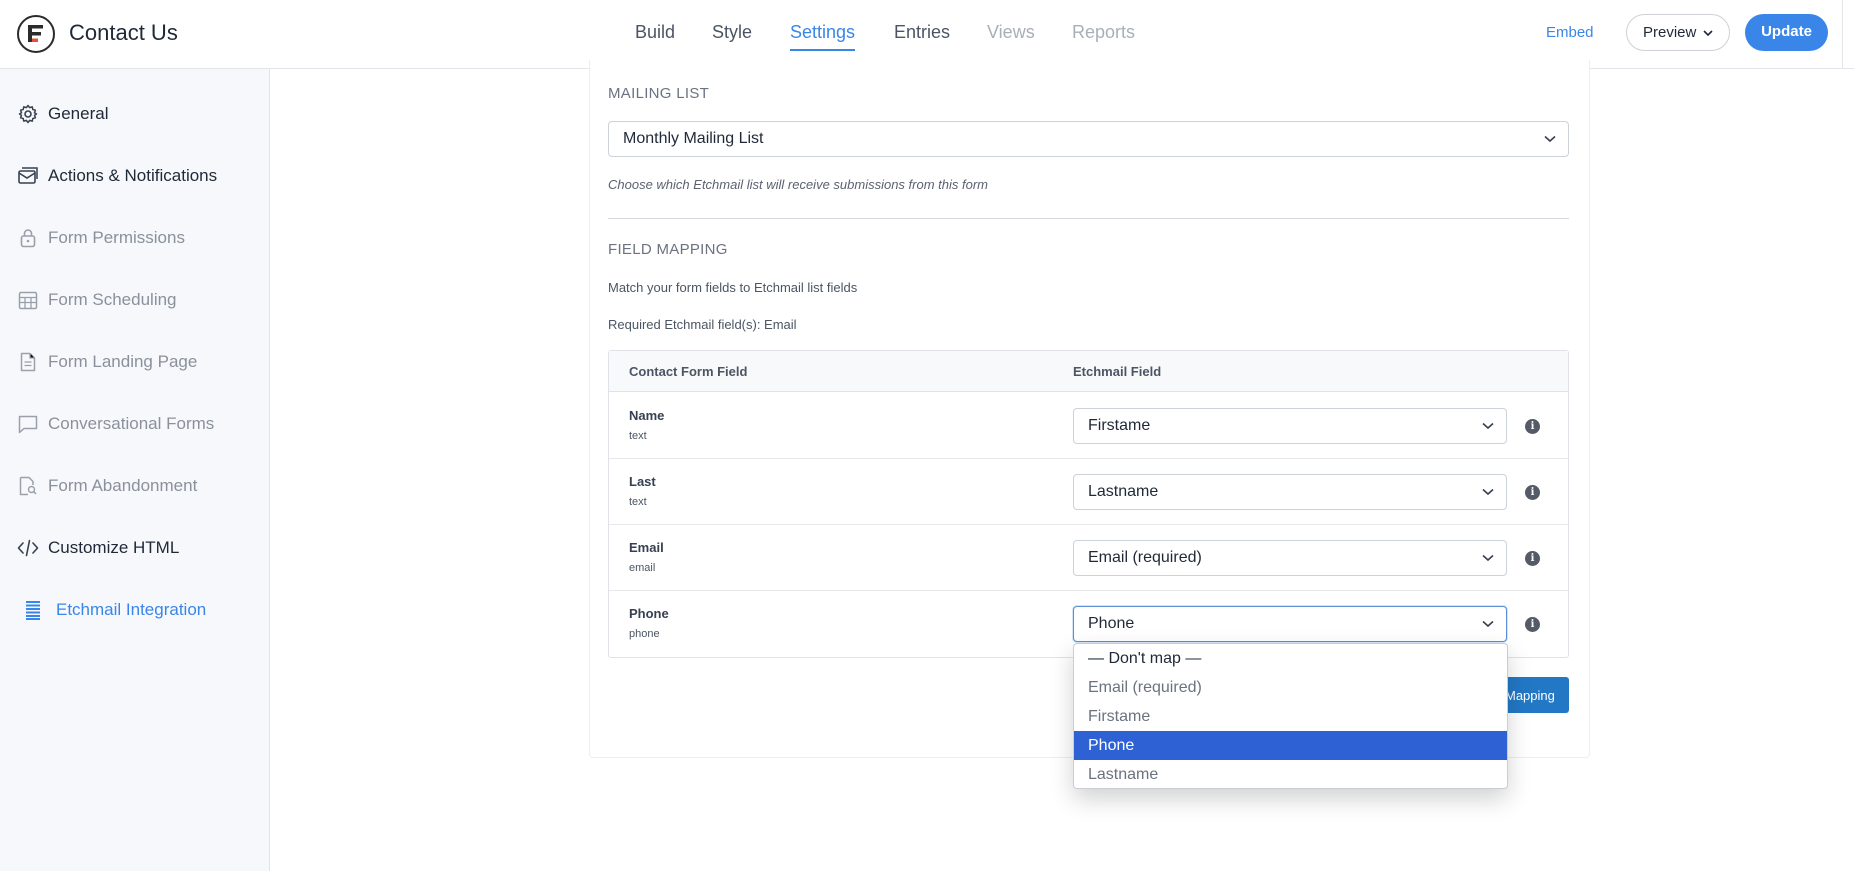 The height and width of the screenshot is (871, 1854). Describe the element at coordinates (1088, 218) in the screenshot. I see `section-divider` at that location.